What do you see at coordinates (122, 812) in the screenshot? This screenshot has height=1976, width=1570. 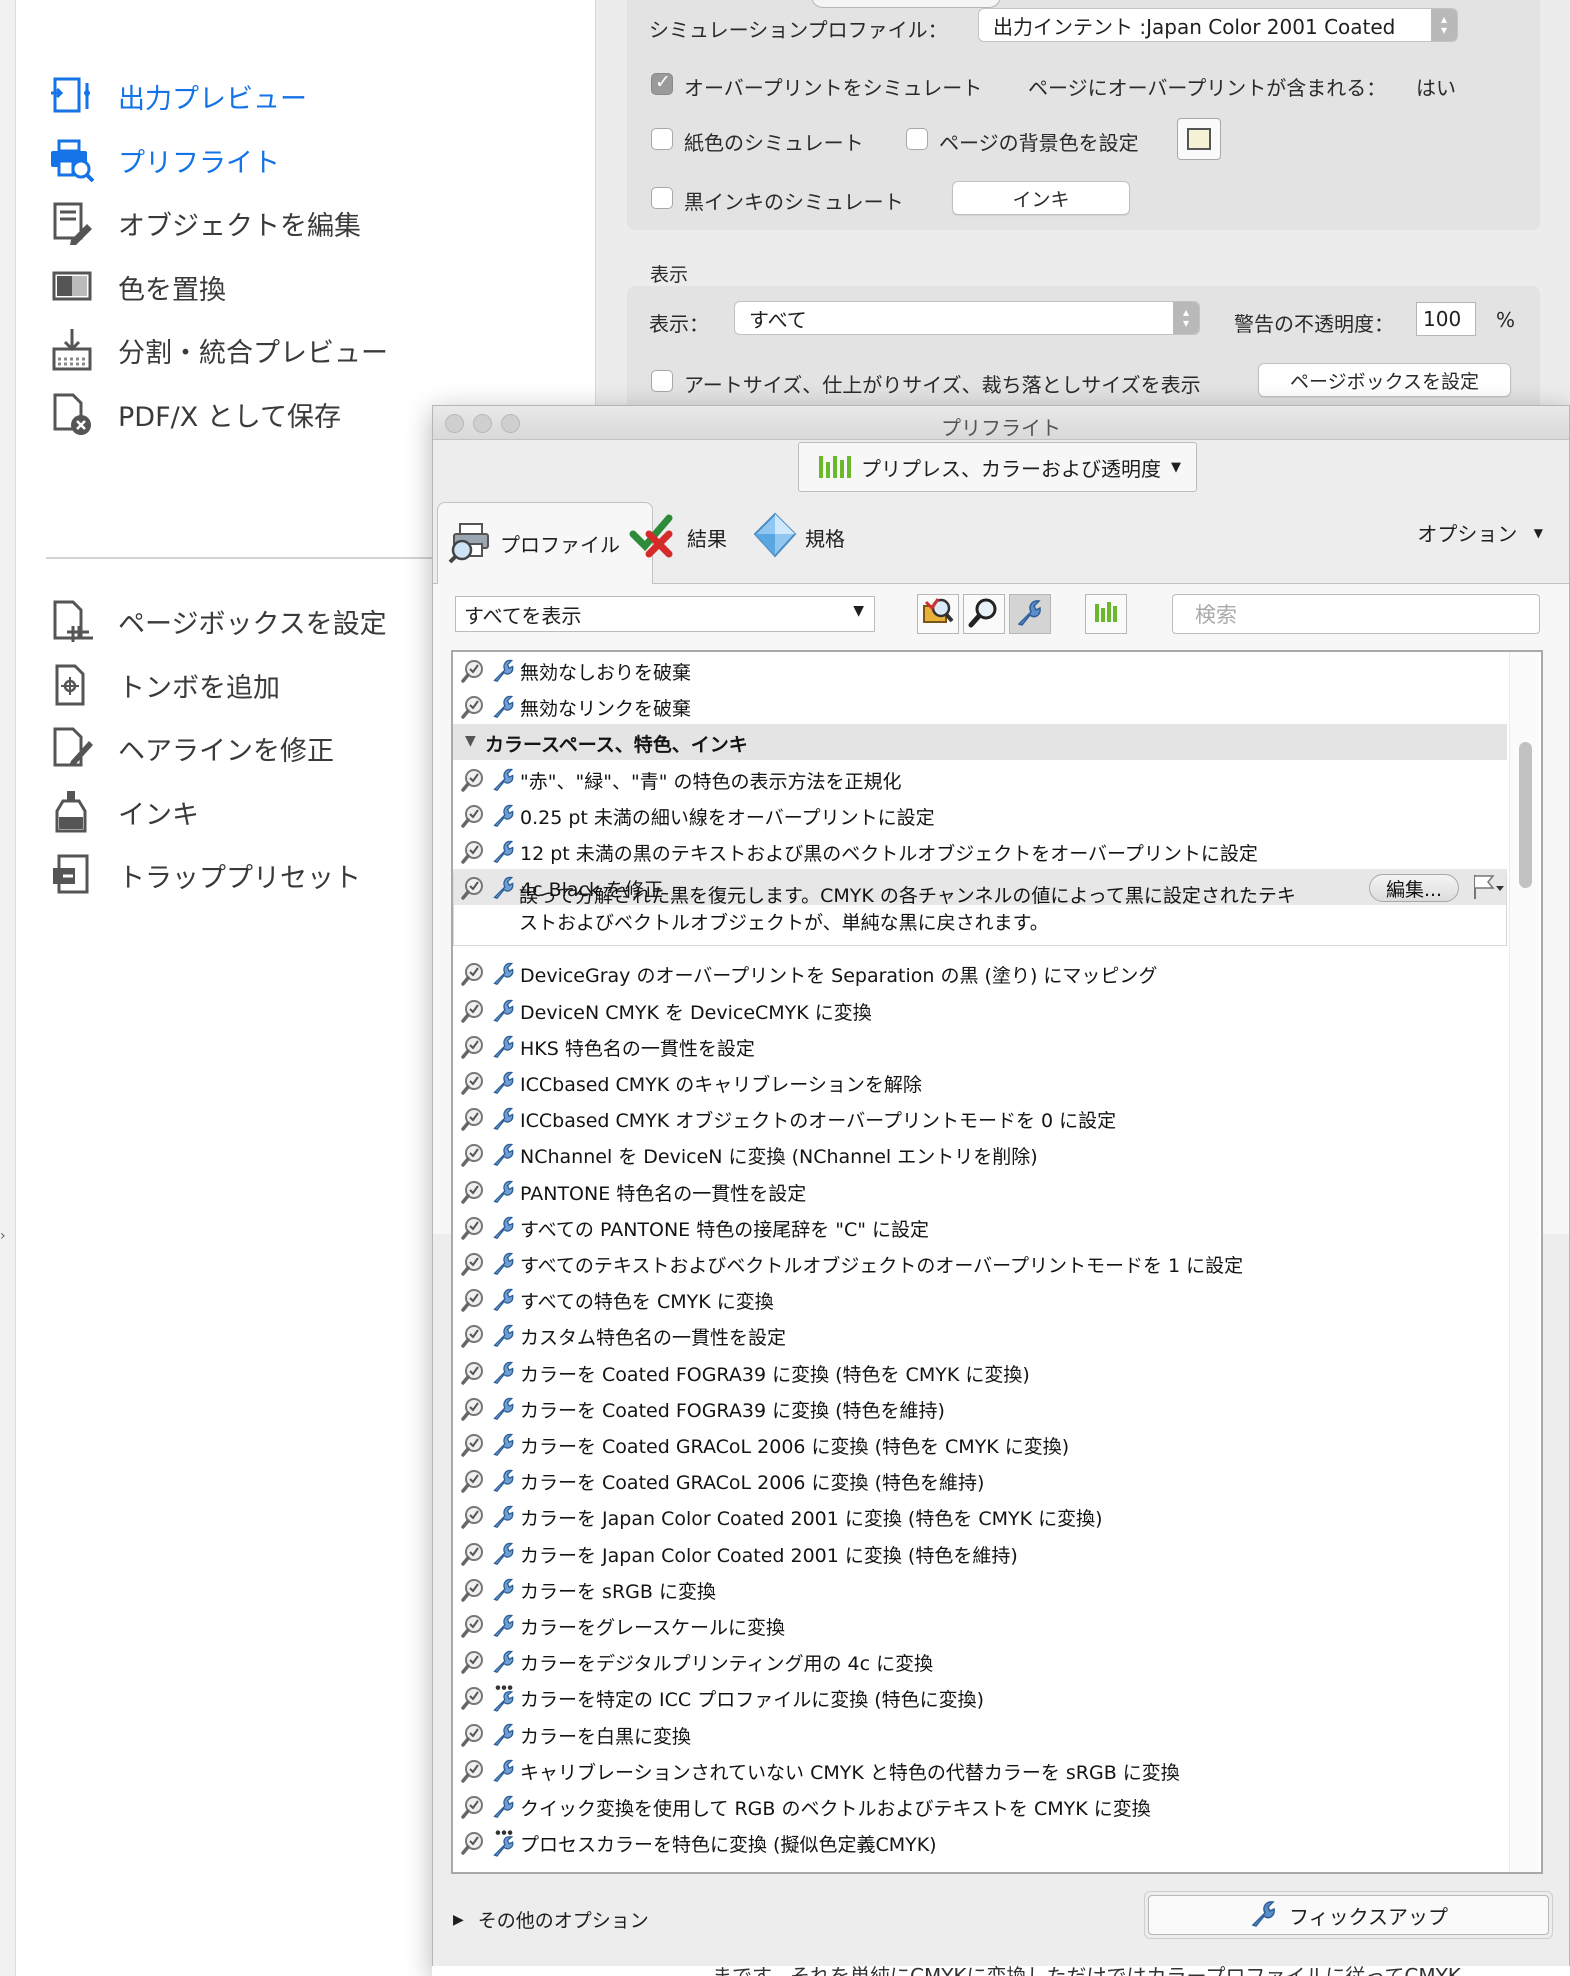 I see `sidebar-item: インキ` at bounding box center [122, 812].